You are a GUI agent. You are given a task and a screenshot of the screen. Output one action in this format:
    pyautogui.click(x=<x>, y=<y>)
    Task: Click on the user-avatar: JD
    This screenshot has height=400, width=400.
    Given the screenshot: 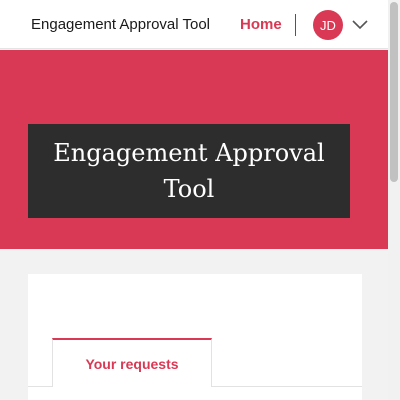 What is the action you would take?
    pyautogui.click(x=328, y=25)
    